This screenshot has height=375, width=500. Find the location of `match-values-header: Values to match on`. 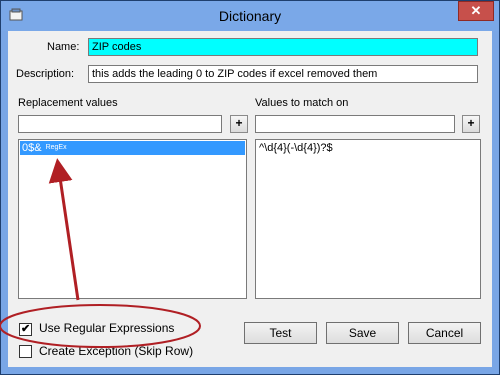

match-values-header: Values to match on is located at coordinates (302, 103).